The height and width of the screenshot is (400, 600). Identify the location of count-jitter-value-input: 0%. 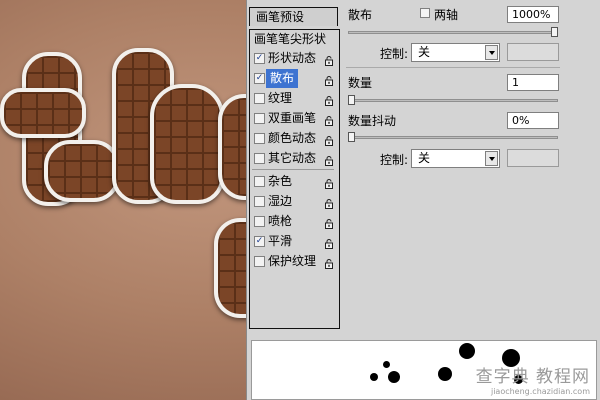
(533, 120).